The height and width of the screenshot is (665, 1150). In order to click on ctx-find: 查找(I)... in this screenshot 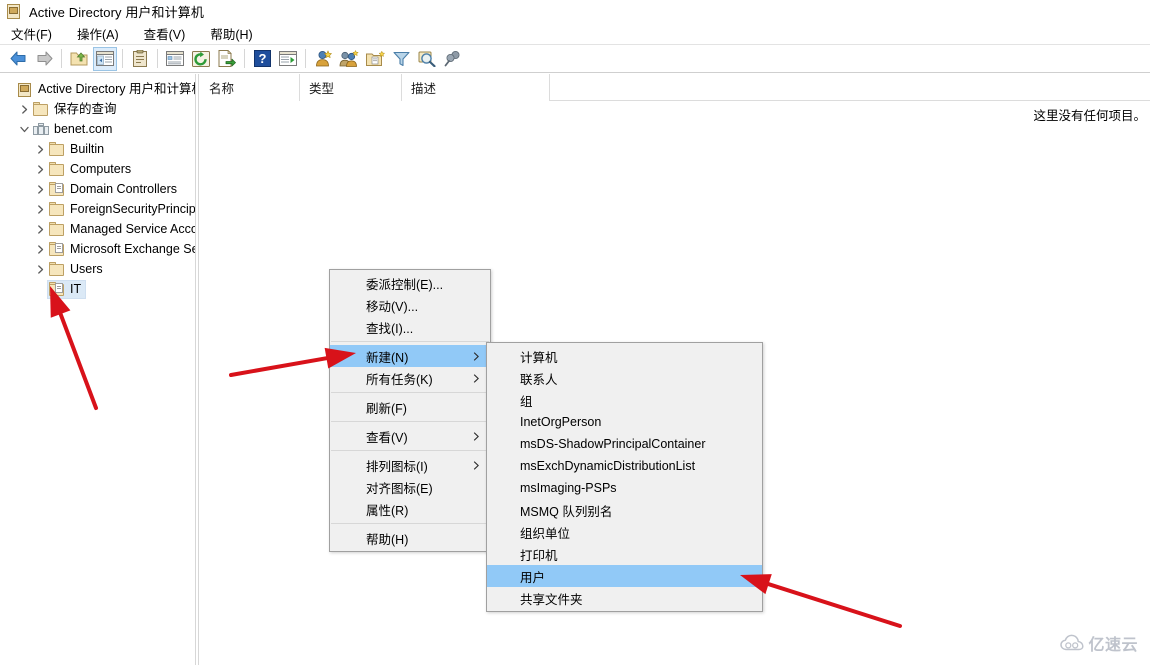, I will do `click(410, 327)`.